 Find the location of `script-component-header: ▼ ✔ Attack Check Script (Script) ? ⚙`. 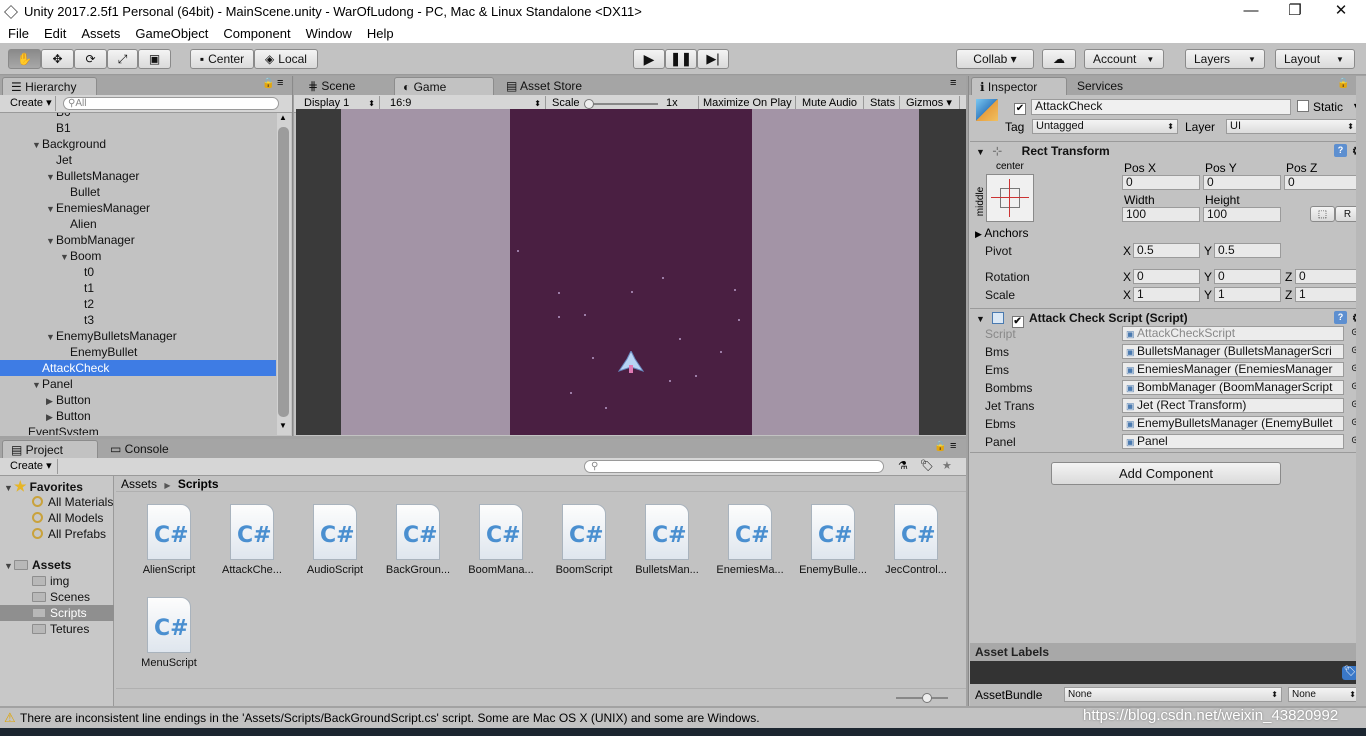

script-component-header: ▼ ✔ Attack Check Script (Script) ? ⚙ is located at coordinates (1168, 318).